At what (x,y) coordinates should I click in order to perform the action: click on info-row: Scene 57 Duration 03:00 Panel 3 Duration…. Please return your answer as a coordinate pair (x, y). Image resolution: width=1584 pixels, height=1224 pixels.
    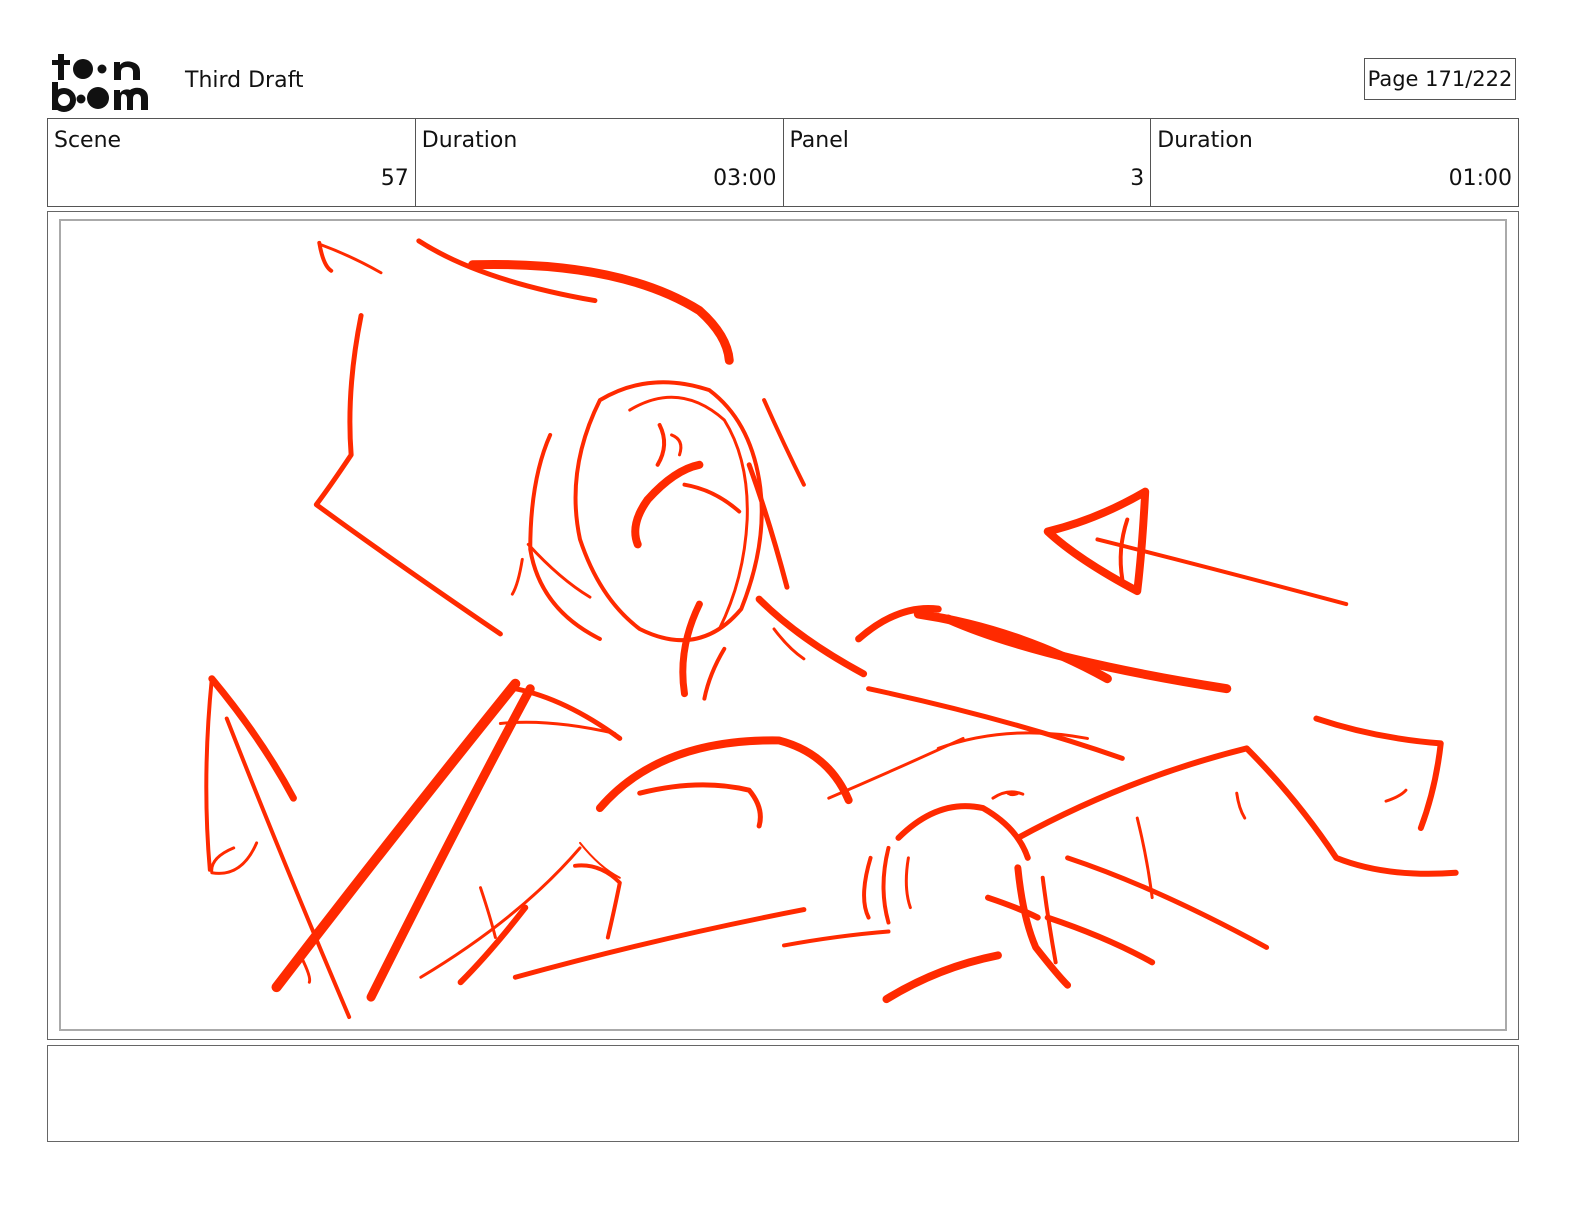
    Looking at the image, I should click on (783, 162).